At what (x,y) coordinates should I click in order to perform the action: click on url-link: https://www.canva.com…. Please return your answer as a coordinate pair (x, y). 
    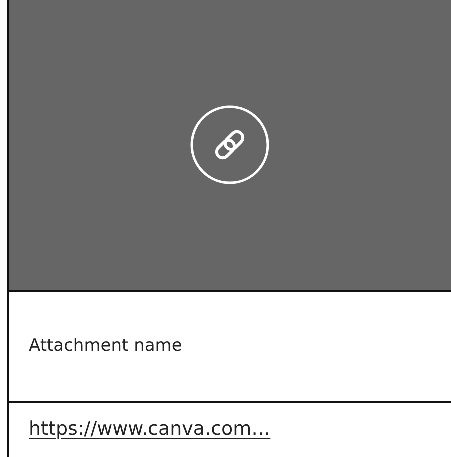
    Looking at the image, I should click on (150, 429).